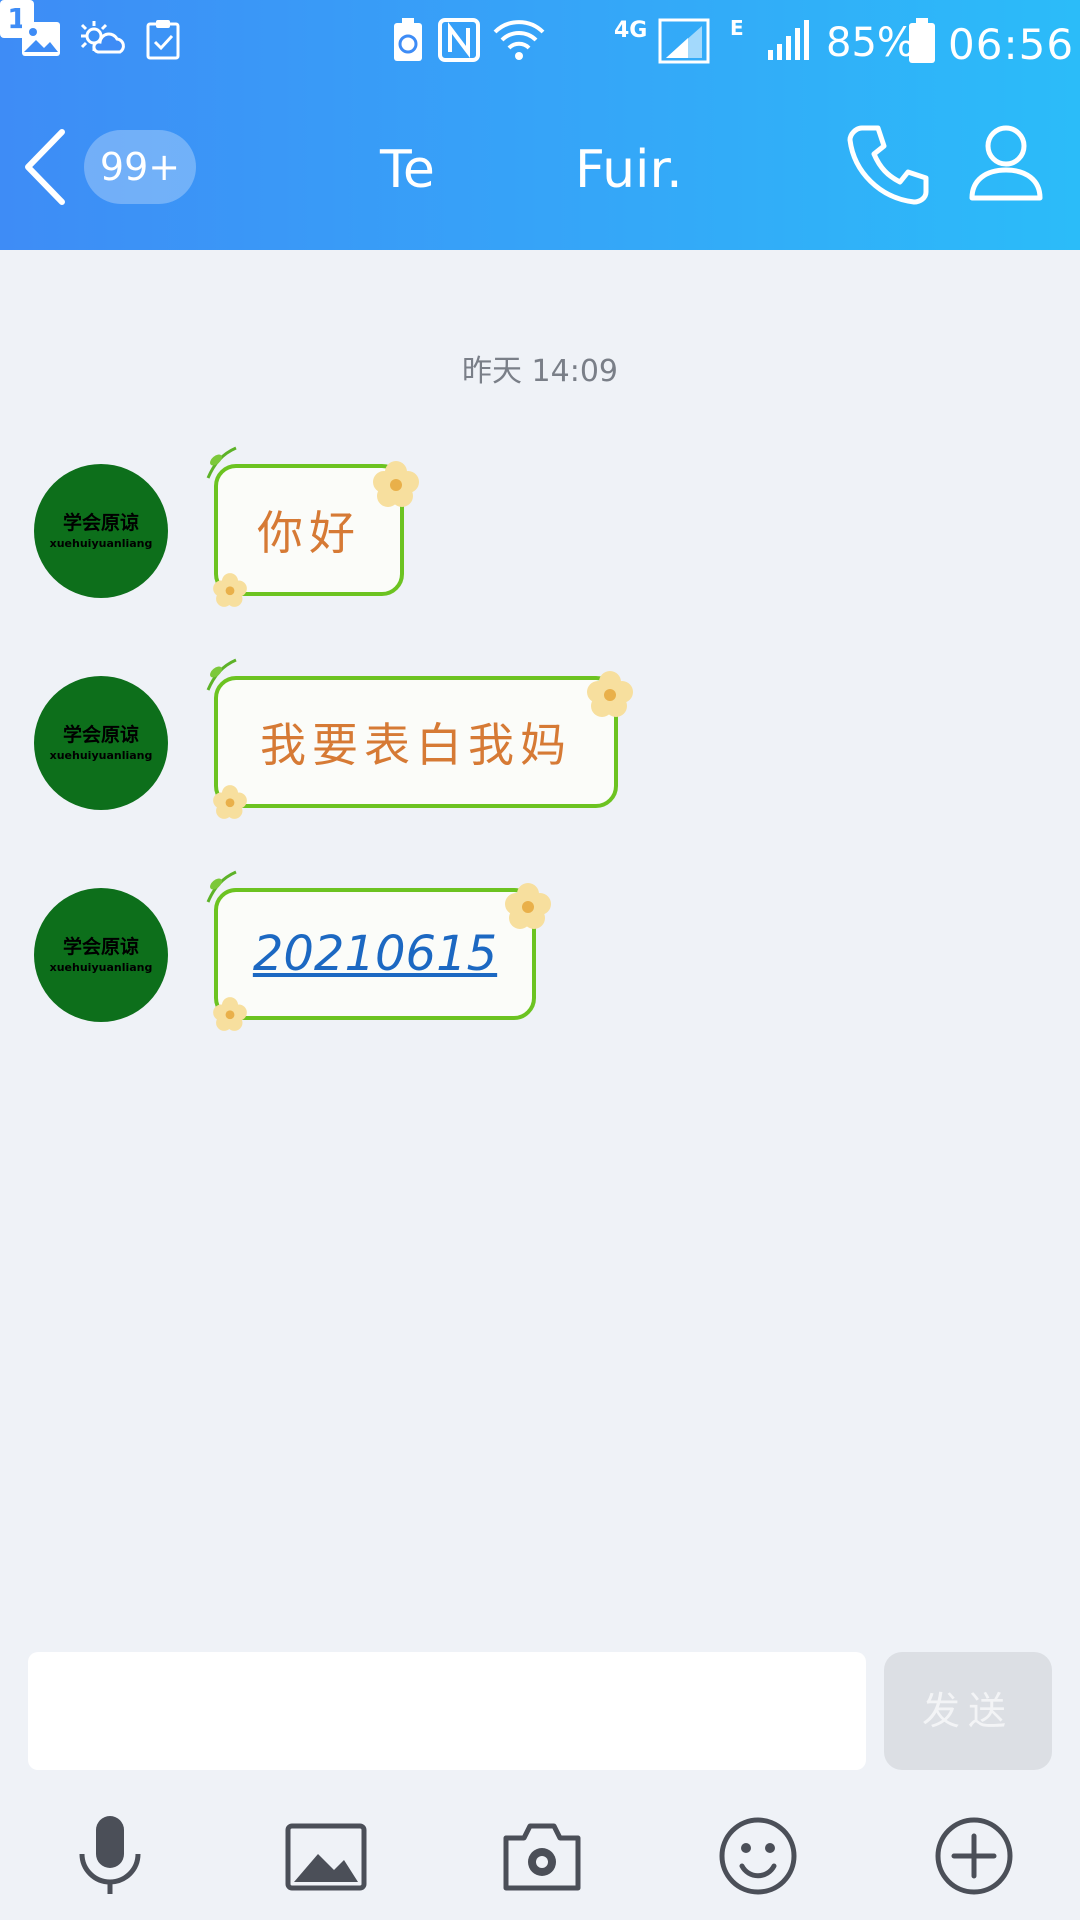  What do you see at coordinates (45, 167) in the screenshot?
I see `chevron-left-icon` at bounding box center [45, 167].